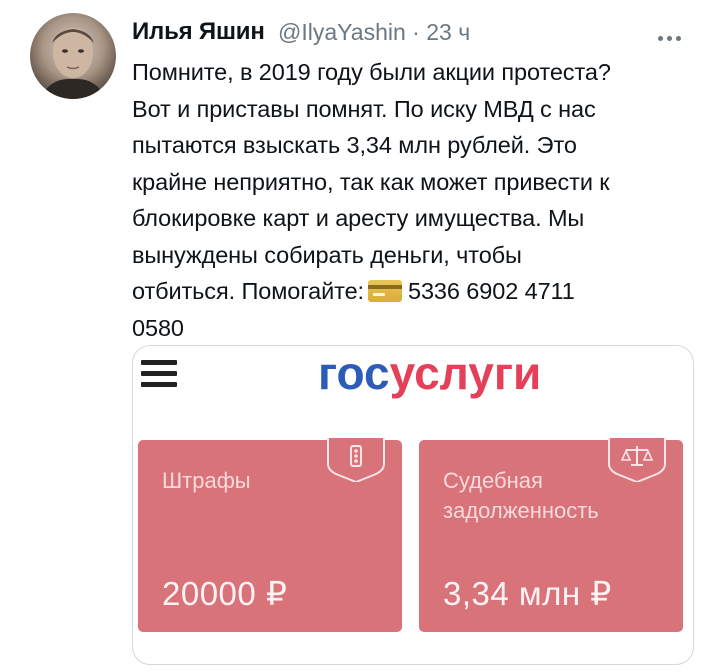  I want to click on tile-fines-amount: 20000 ₽, so click(225, 593).